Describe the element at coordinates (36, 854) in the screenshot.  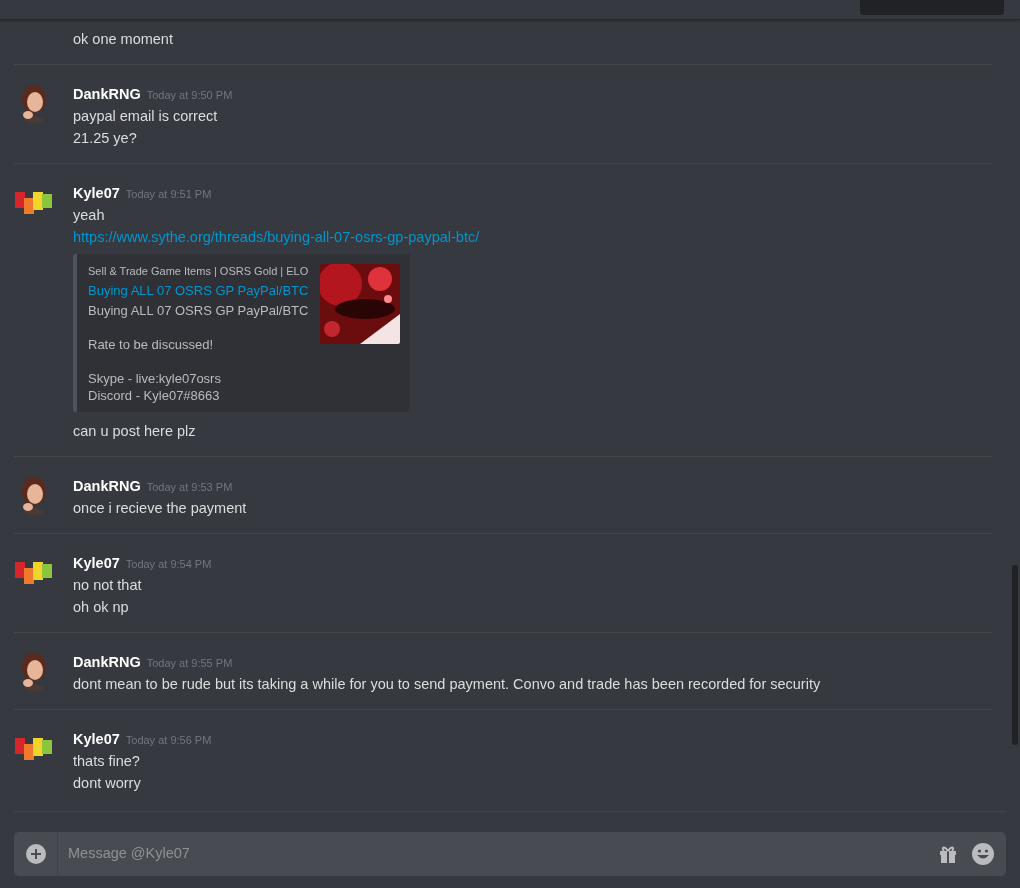
I see `add-icon` at that location.